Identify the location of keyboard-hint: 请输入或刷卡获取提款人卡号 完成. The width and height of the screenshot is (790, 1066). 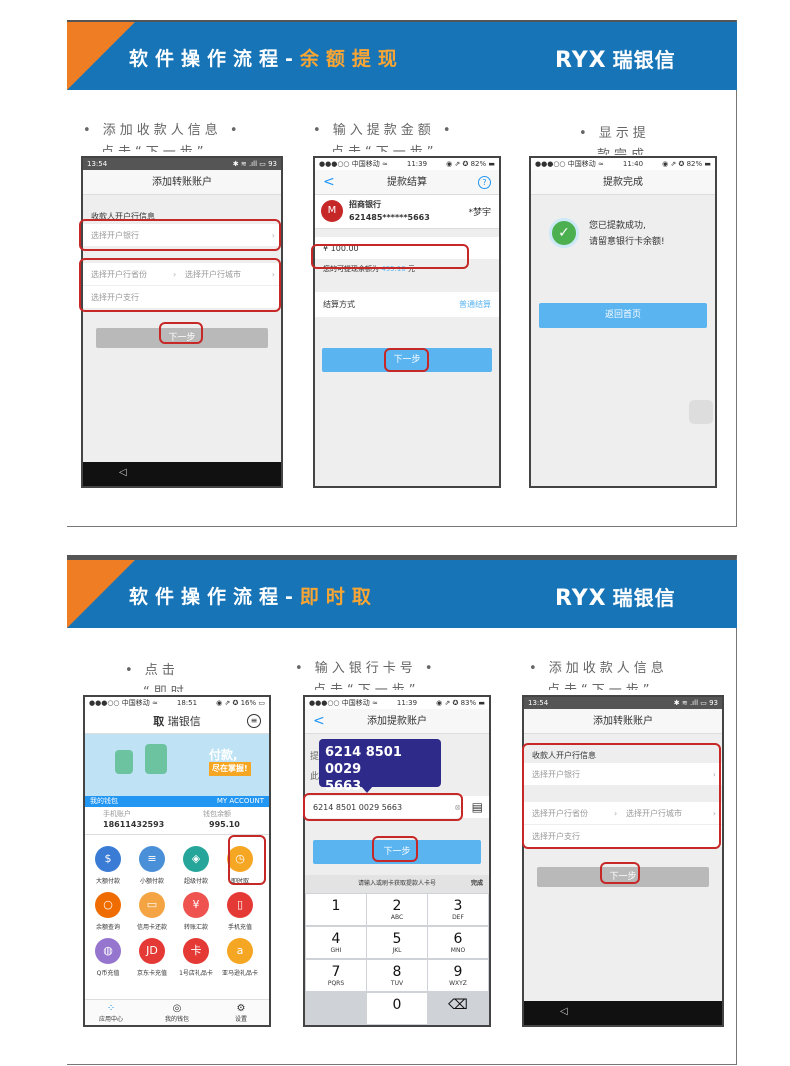
(397, 884).